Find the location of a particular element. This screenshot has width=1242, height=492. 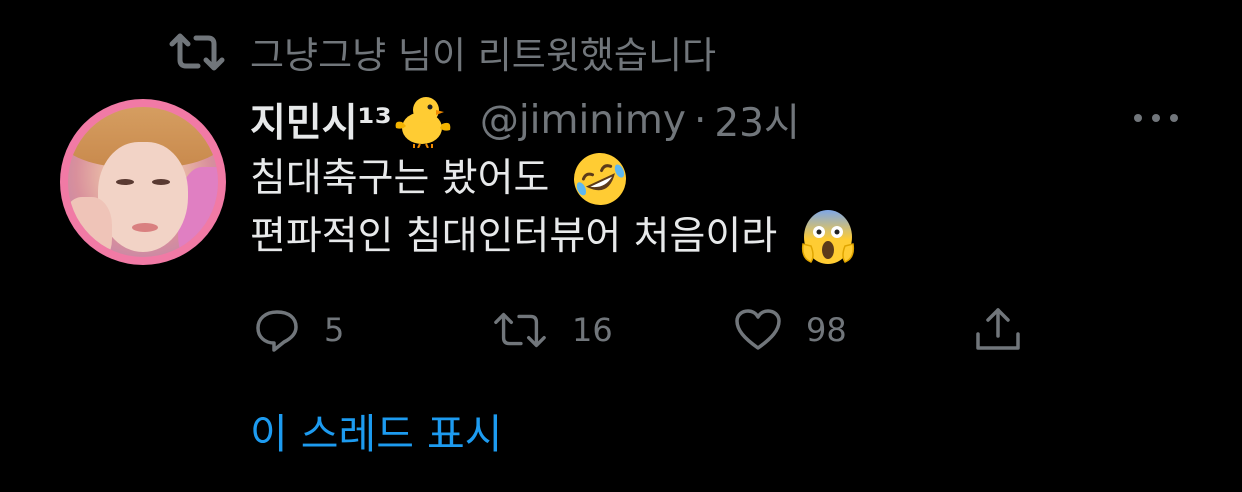

heart-icon is located at coordinates (758, 329).